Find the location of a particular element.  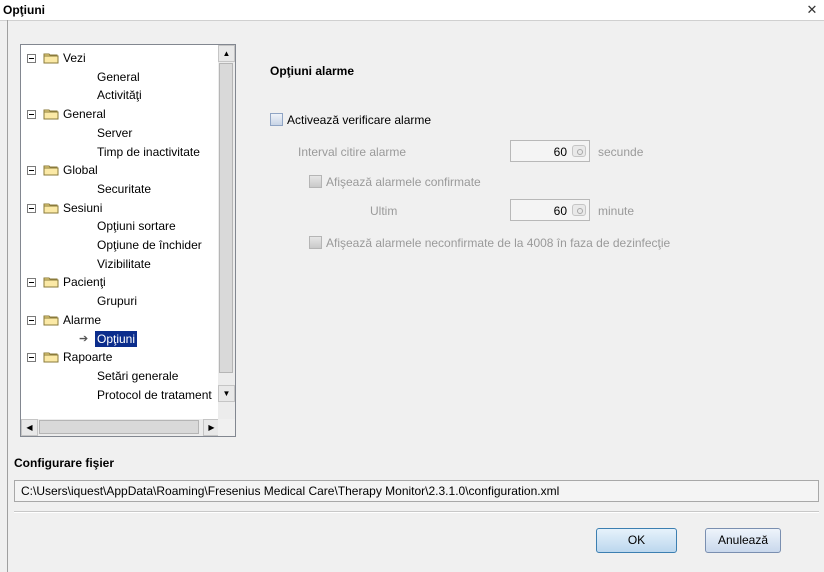

tree-leaf-item: General is located at coordinates (120, 77).